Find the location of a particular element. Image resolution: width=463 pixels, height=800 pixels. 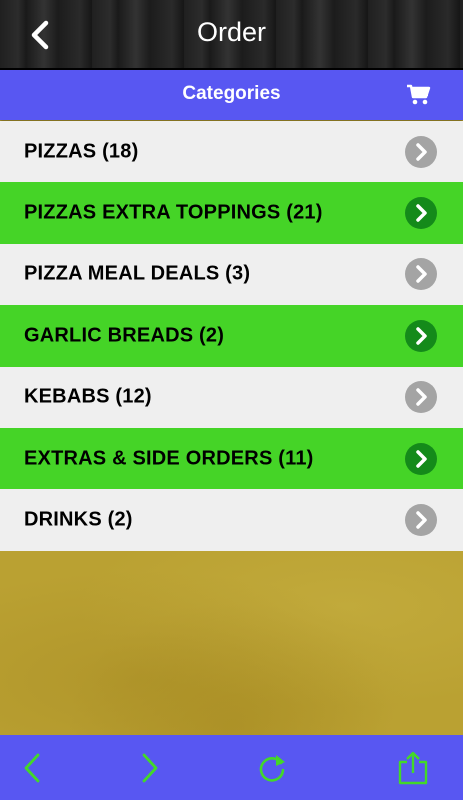

category-label: KEBABS (12) is located at coordinates (88, 396).